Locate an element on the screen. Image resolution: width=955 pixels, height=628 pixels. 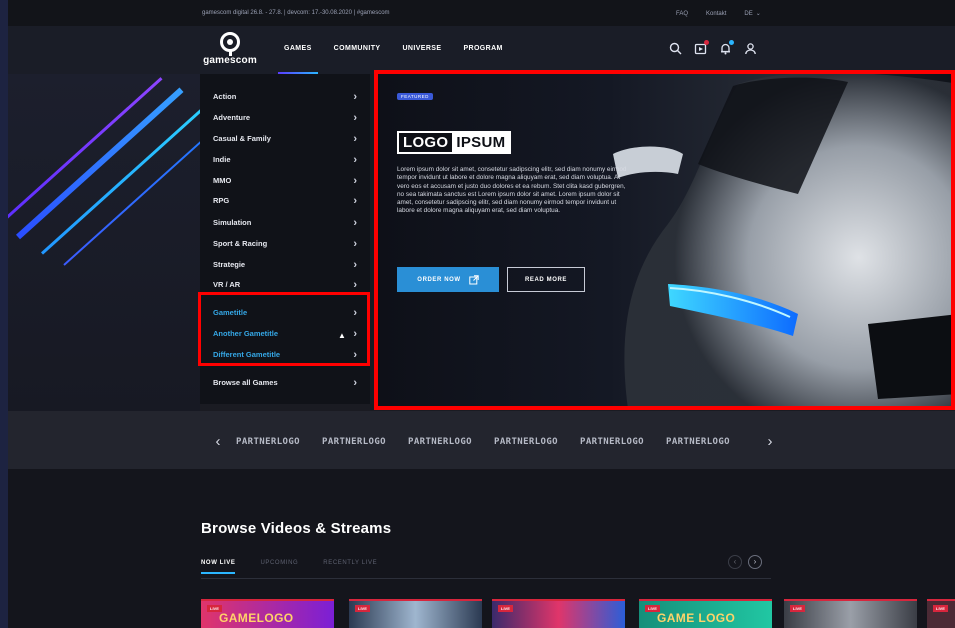
video-thumbnail: LIVE GAMELOGO is located at coordinates (267, 613).